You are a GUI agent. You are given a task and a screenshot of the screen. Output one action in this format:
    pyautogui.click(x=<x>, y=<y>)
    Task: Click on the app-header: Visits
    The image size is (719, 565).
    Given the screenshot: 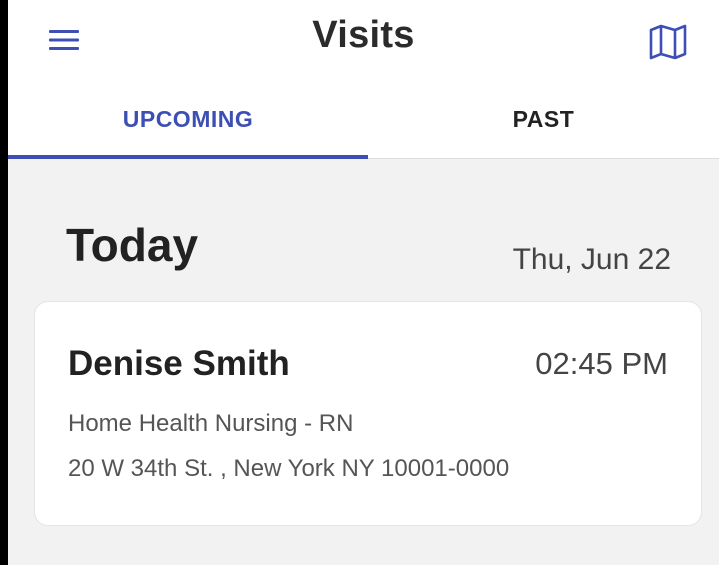 What is the action you would take?
    pyautogui.click(x=363, y=40)
    